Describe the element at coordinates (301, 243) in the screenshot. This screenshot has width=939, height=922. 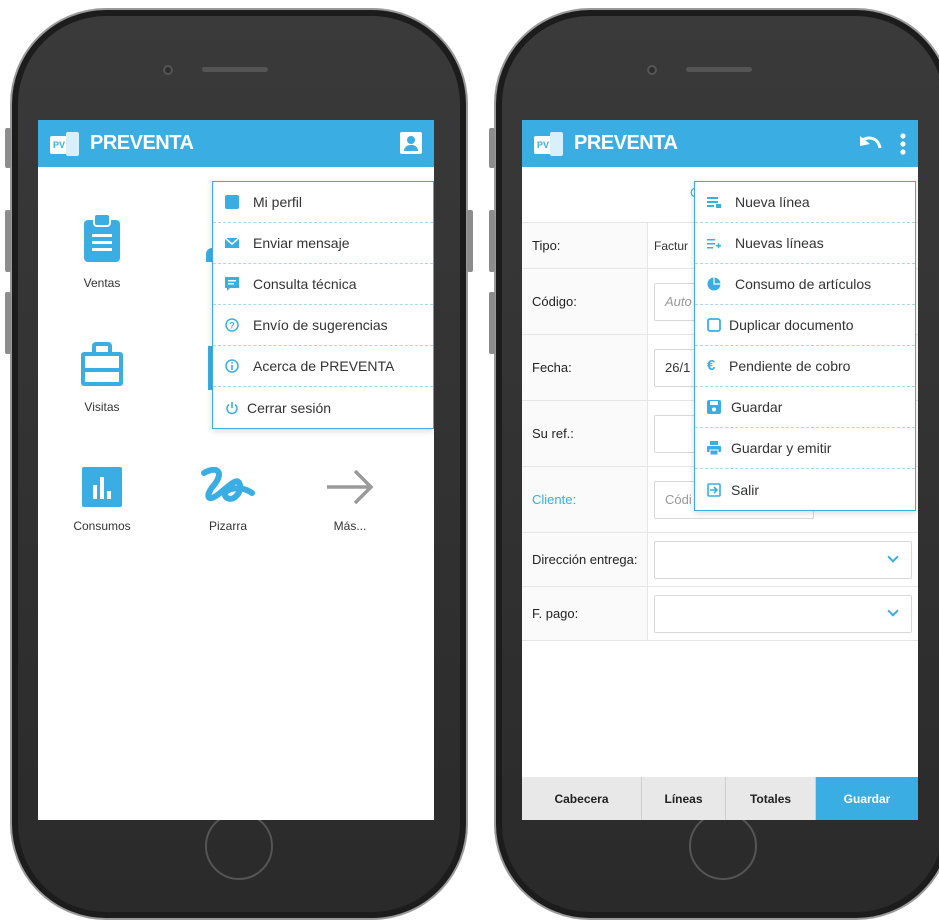
I see `menu-item-label: Enviar mensaje` at that location.